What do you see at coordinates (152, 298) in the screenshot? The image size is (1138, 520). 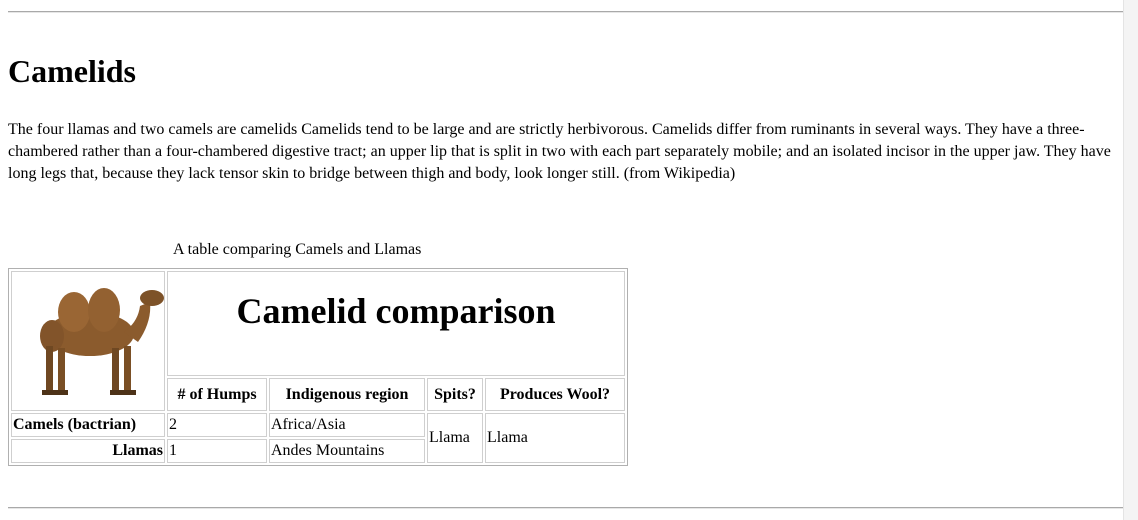 I see `camel-head` at bounding box center [152, 298].